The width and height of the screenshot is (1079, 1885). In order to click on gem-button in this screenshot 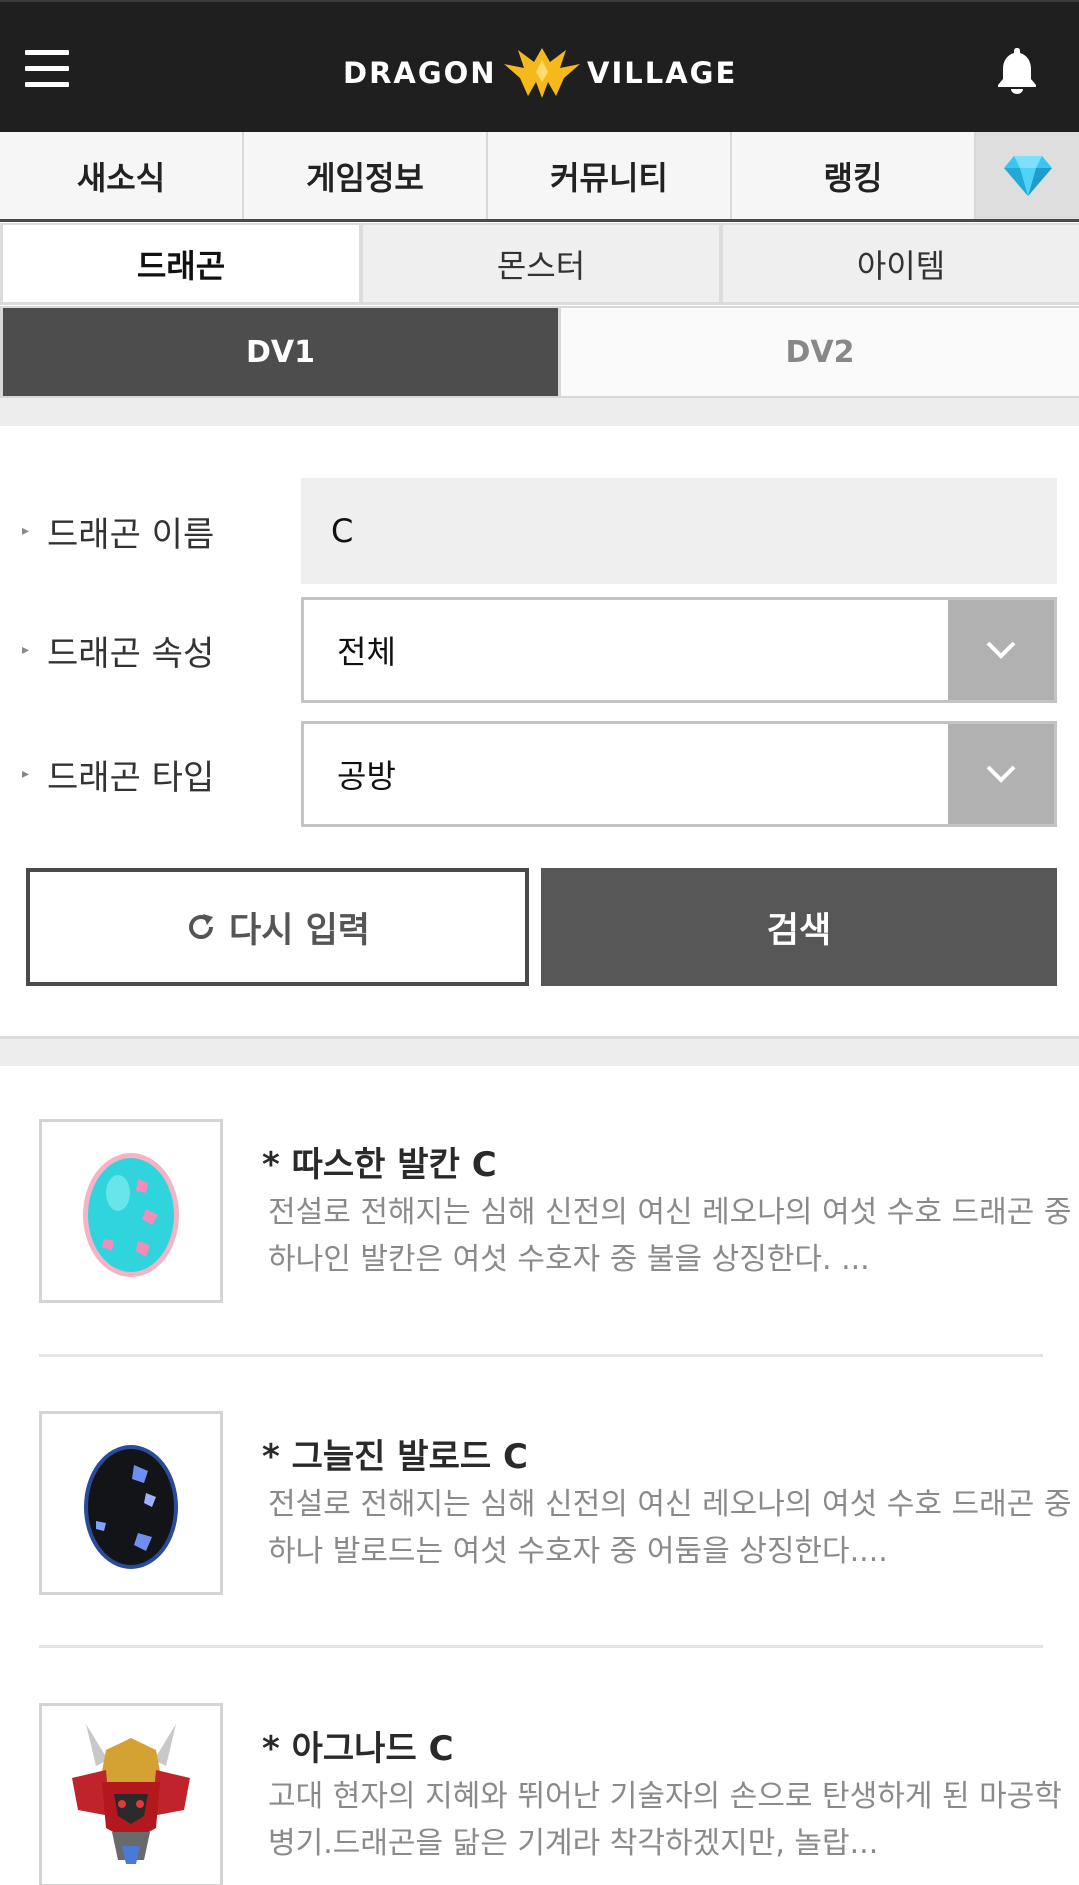, I will do `click(1027, 175)`.